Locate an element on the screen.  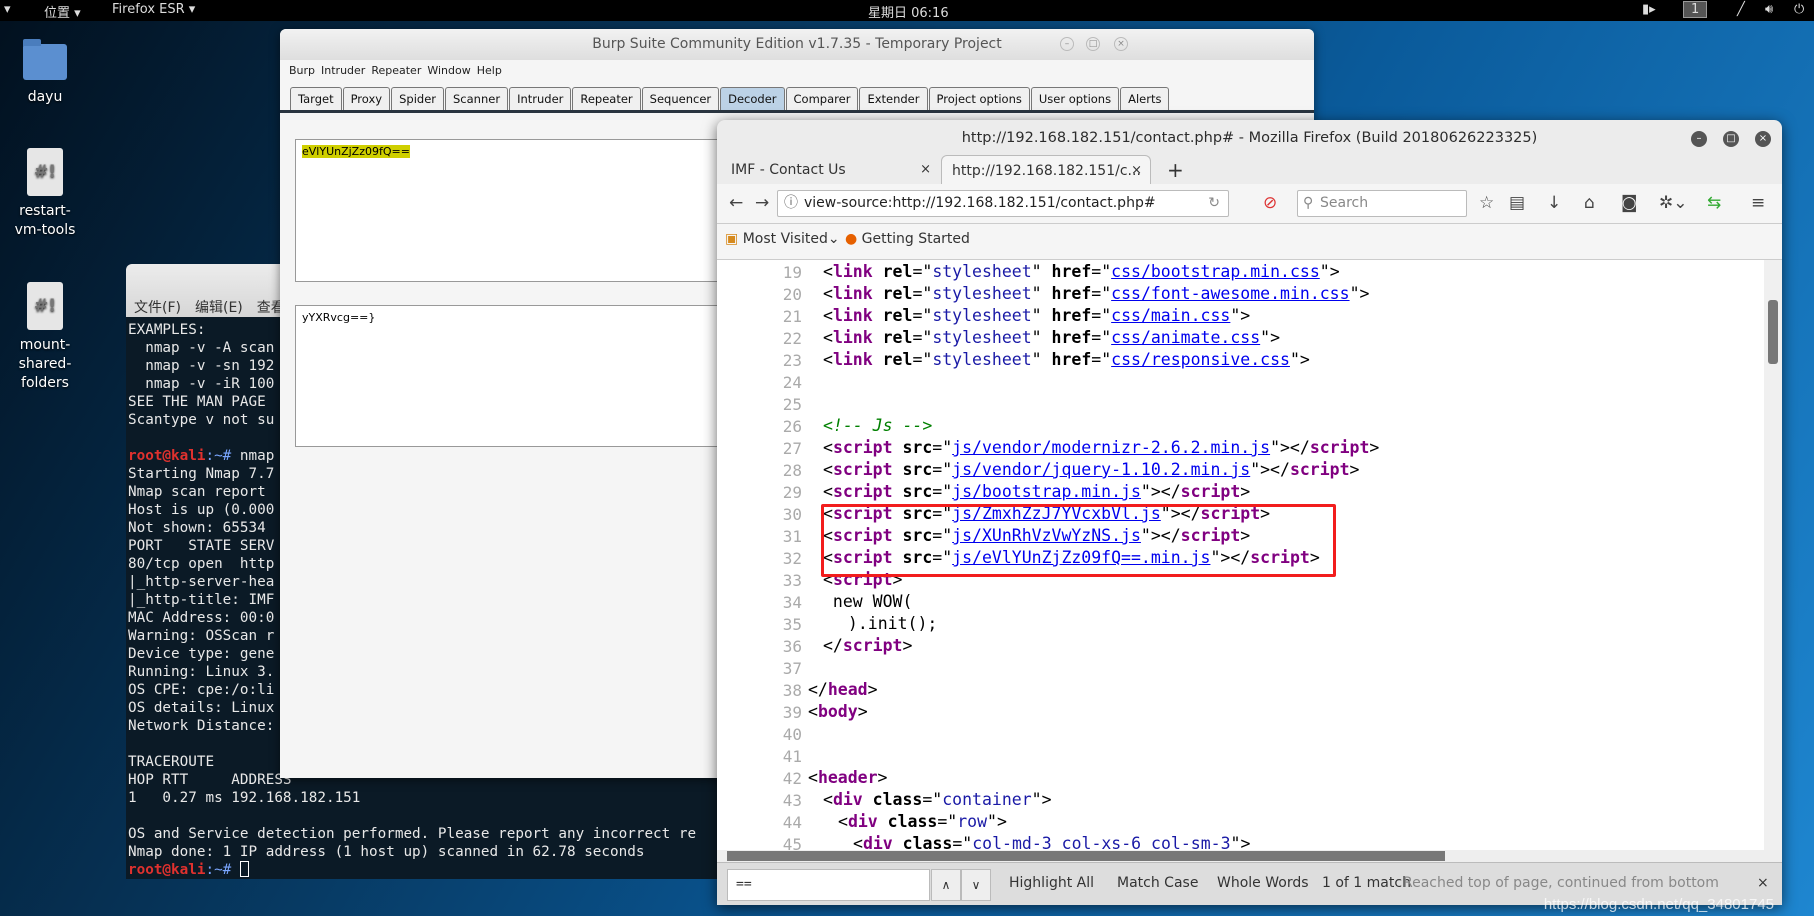
source-token: =" is located at coordinates (932, 799).